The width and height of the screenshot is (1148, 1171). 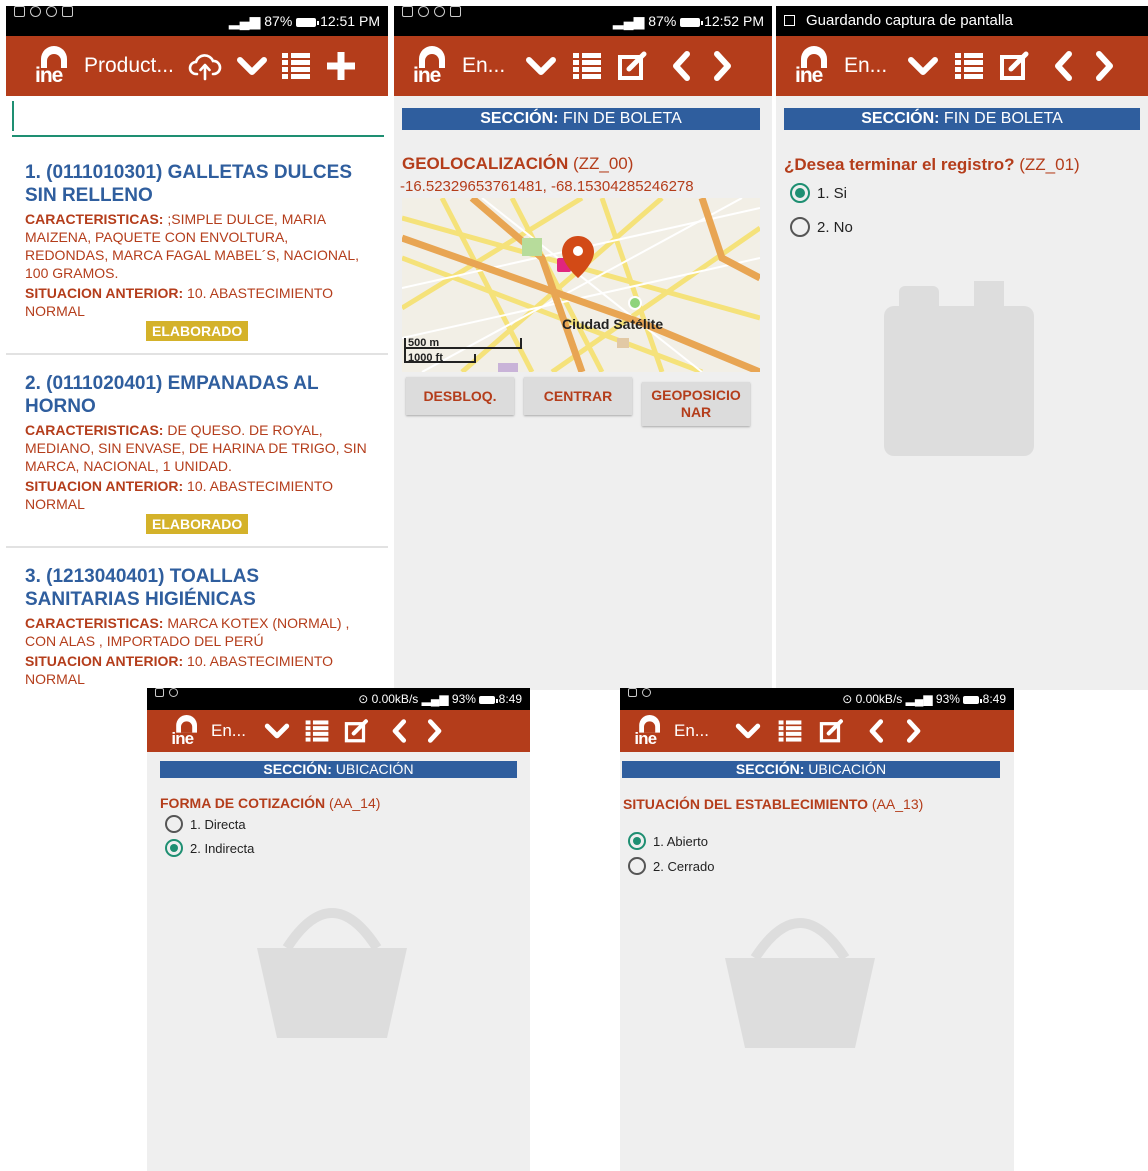 What do you see at coordinates (773, 804) in the screenshot?
I see `establishment-question: SITUACIÓN DEL ESTABLECIMIENTO (AA_13)` at bounding box center [773, 804].